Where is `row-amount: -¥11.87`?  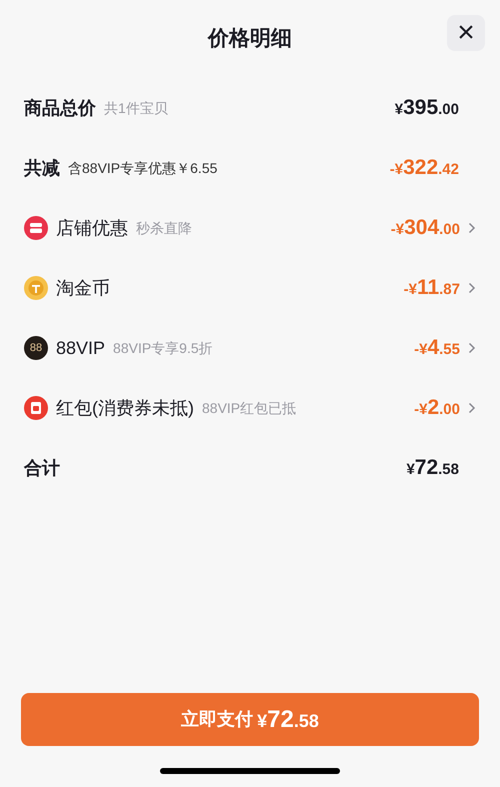 row-amount: -¥11.87 is located at coordinates (432, 288).